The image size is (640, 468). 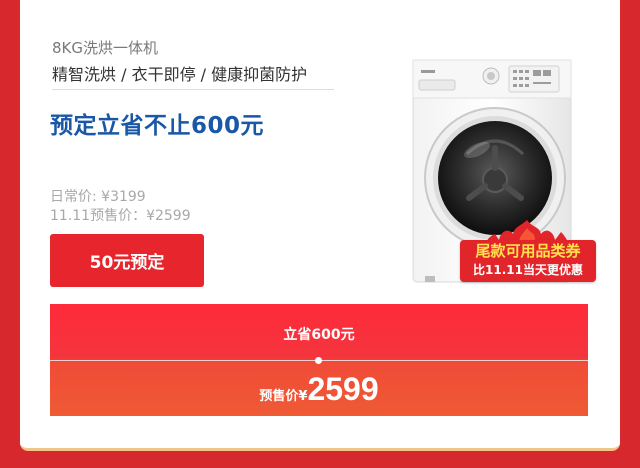 What do you see at coordinates (193, 89) in the screenshot?
I see `divider` at bounding box center [193, 89].